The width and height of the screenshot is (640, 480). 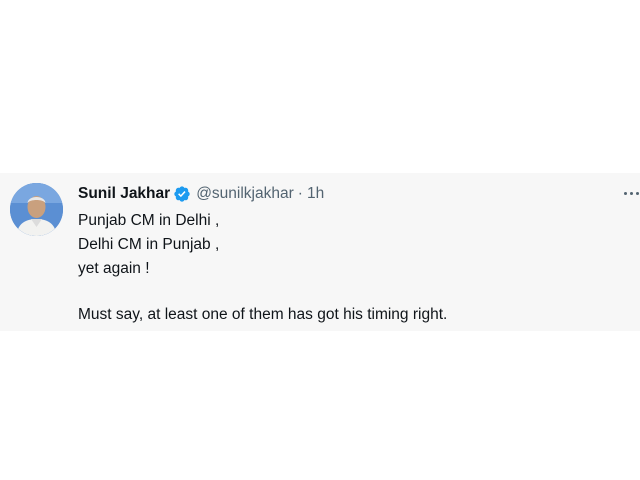 I want to click on verified-badge-icon, so click(x=182, y=194).